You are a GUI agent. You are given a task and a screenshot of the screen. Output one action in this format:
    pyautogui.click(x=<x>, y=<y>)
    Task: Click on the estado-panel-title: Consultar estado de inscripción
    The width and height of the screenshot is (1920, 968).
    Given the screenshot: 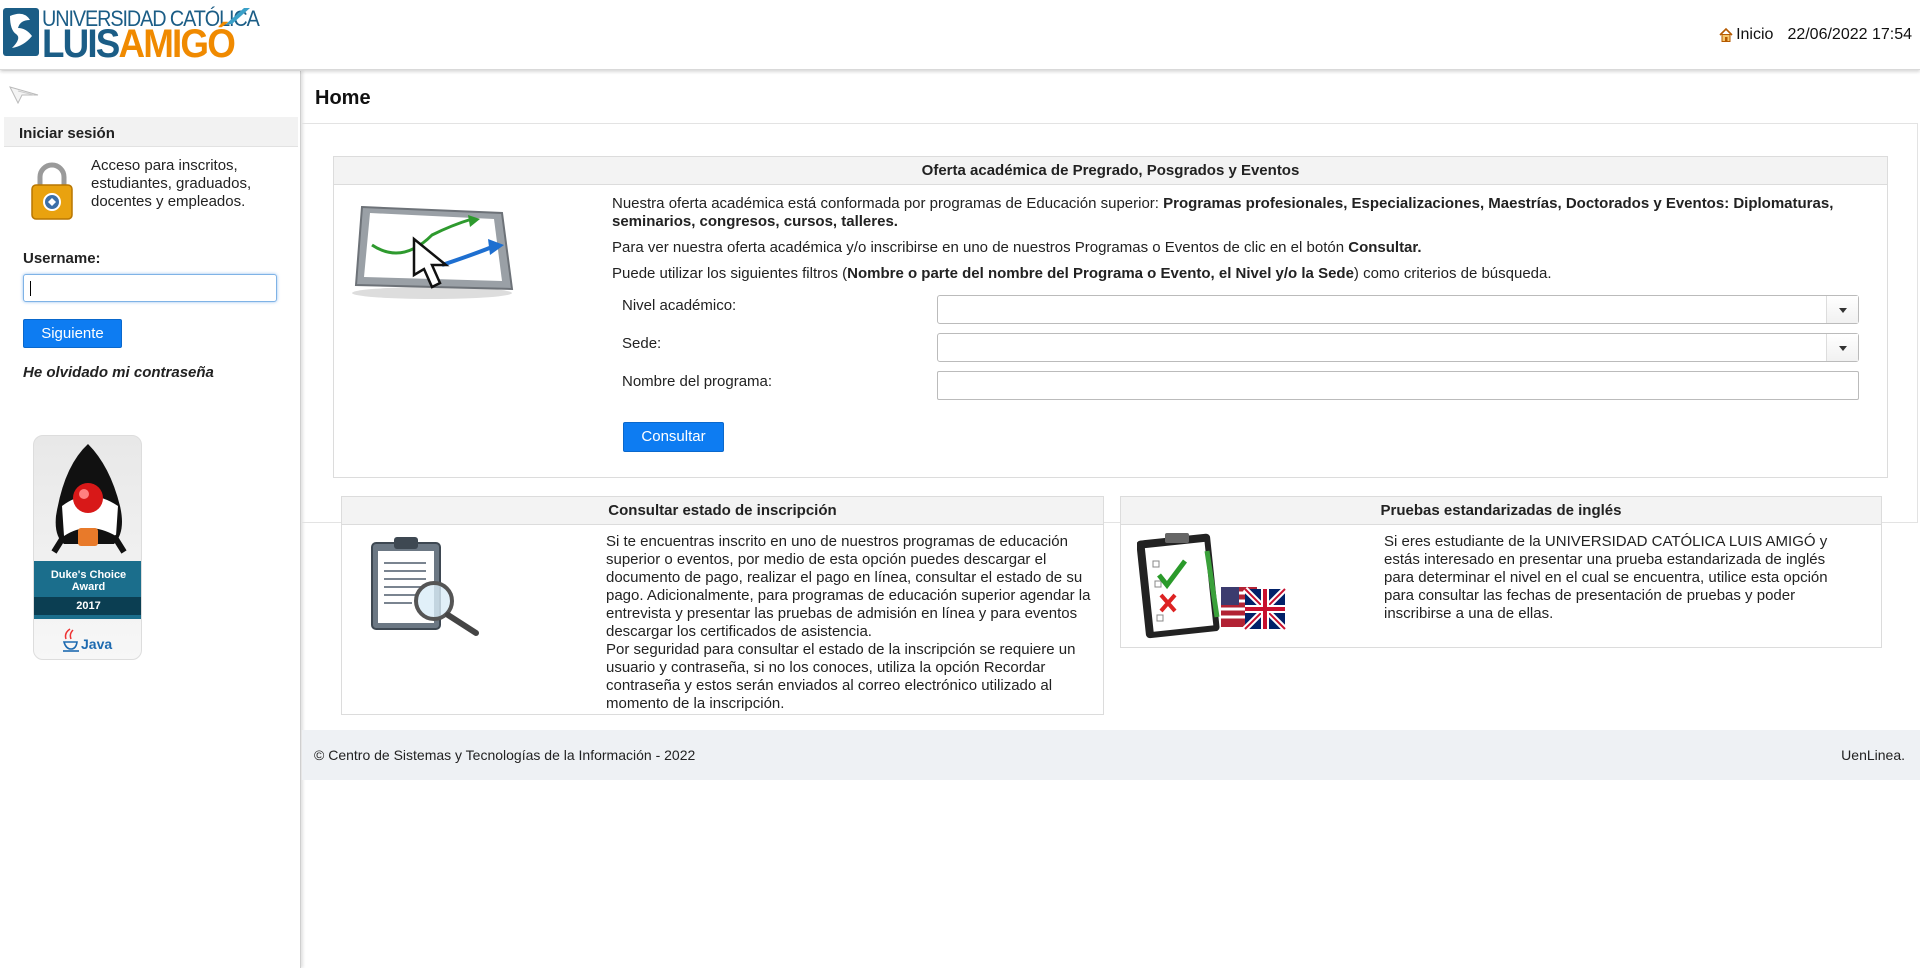 What is the action you would take?
    pyautogui.click(x=722, y=511)
    